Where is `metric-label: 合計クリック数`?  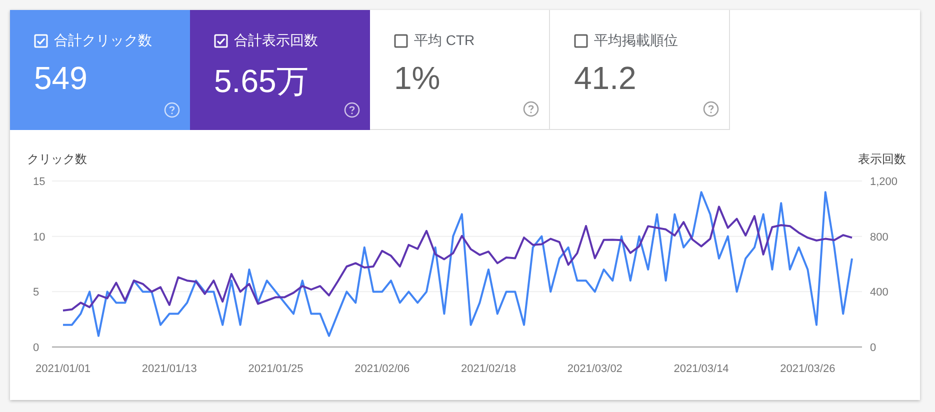
metric-label: 合計クリック数 is located at coordinates (103, 41).